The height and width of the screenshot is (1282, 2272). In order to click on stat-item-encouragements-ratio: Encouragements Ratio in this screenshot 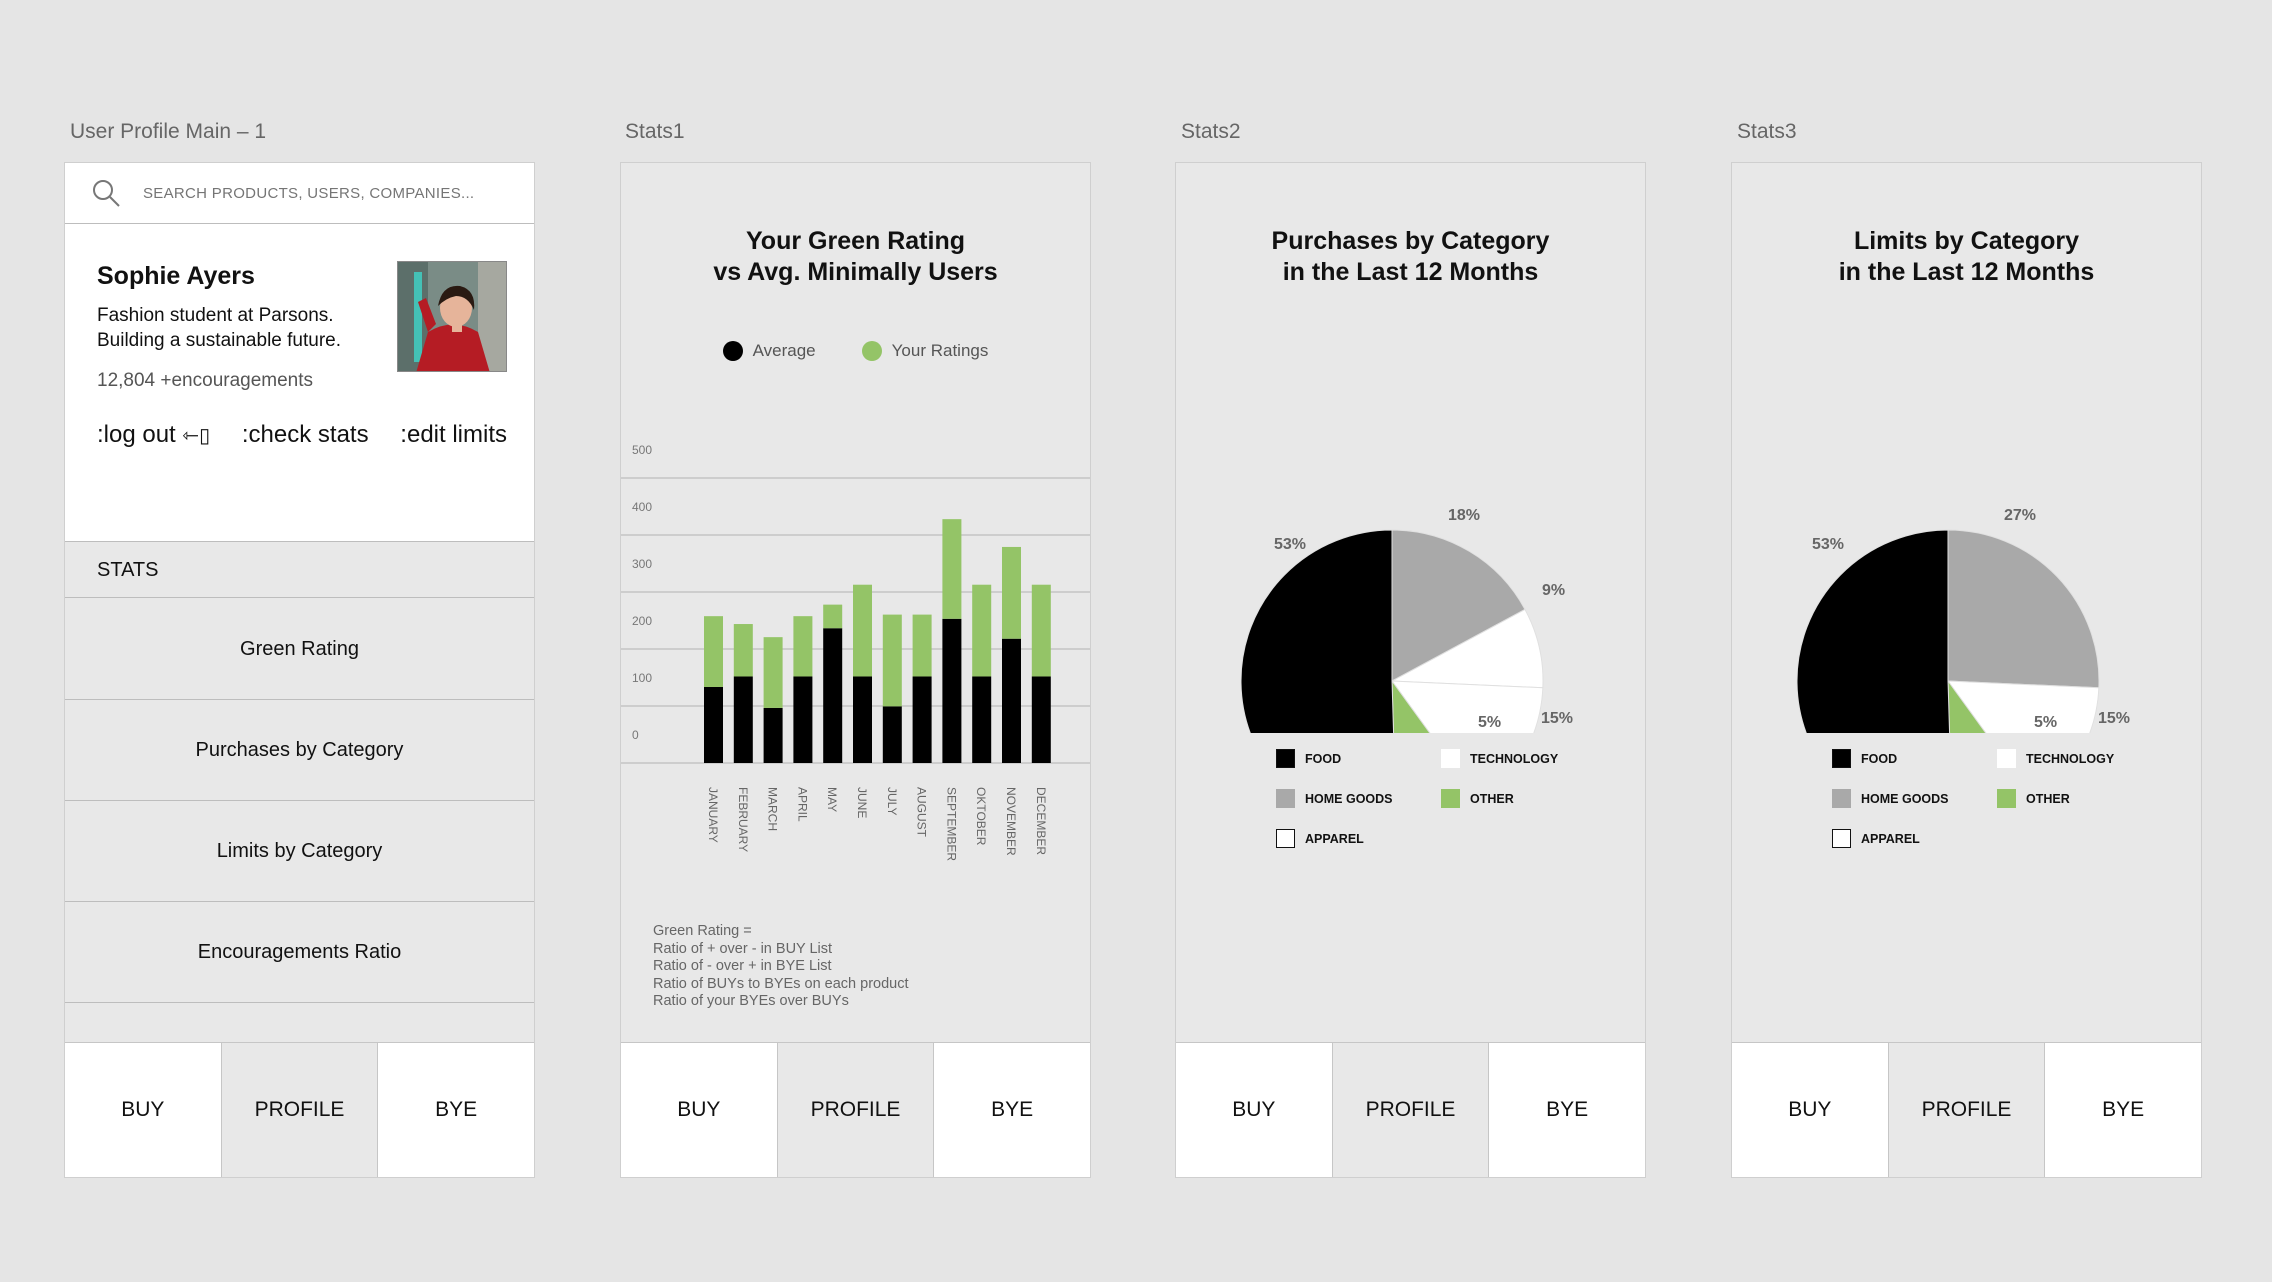, I will do `click(299, 952)`.